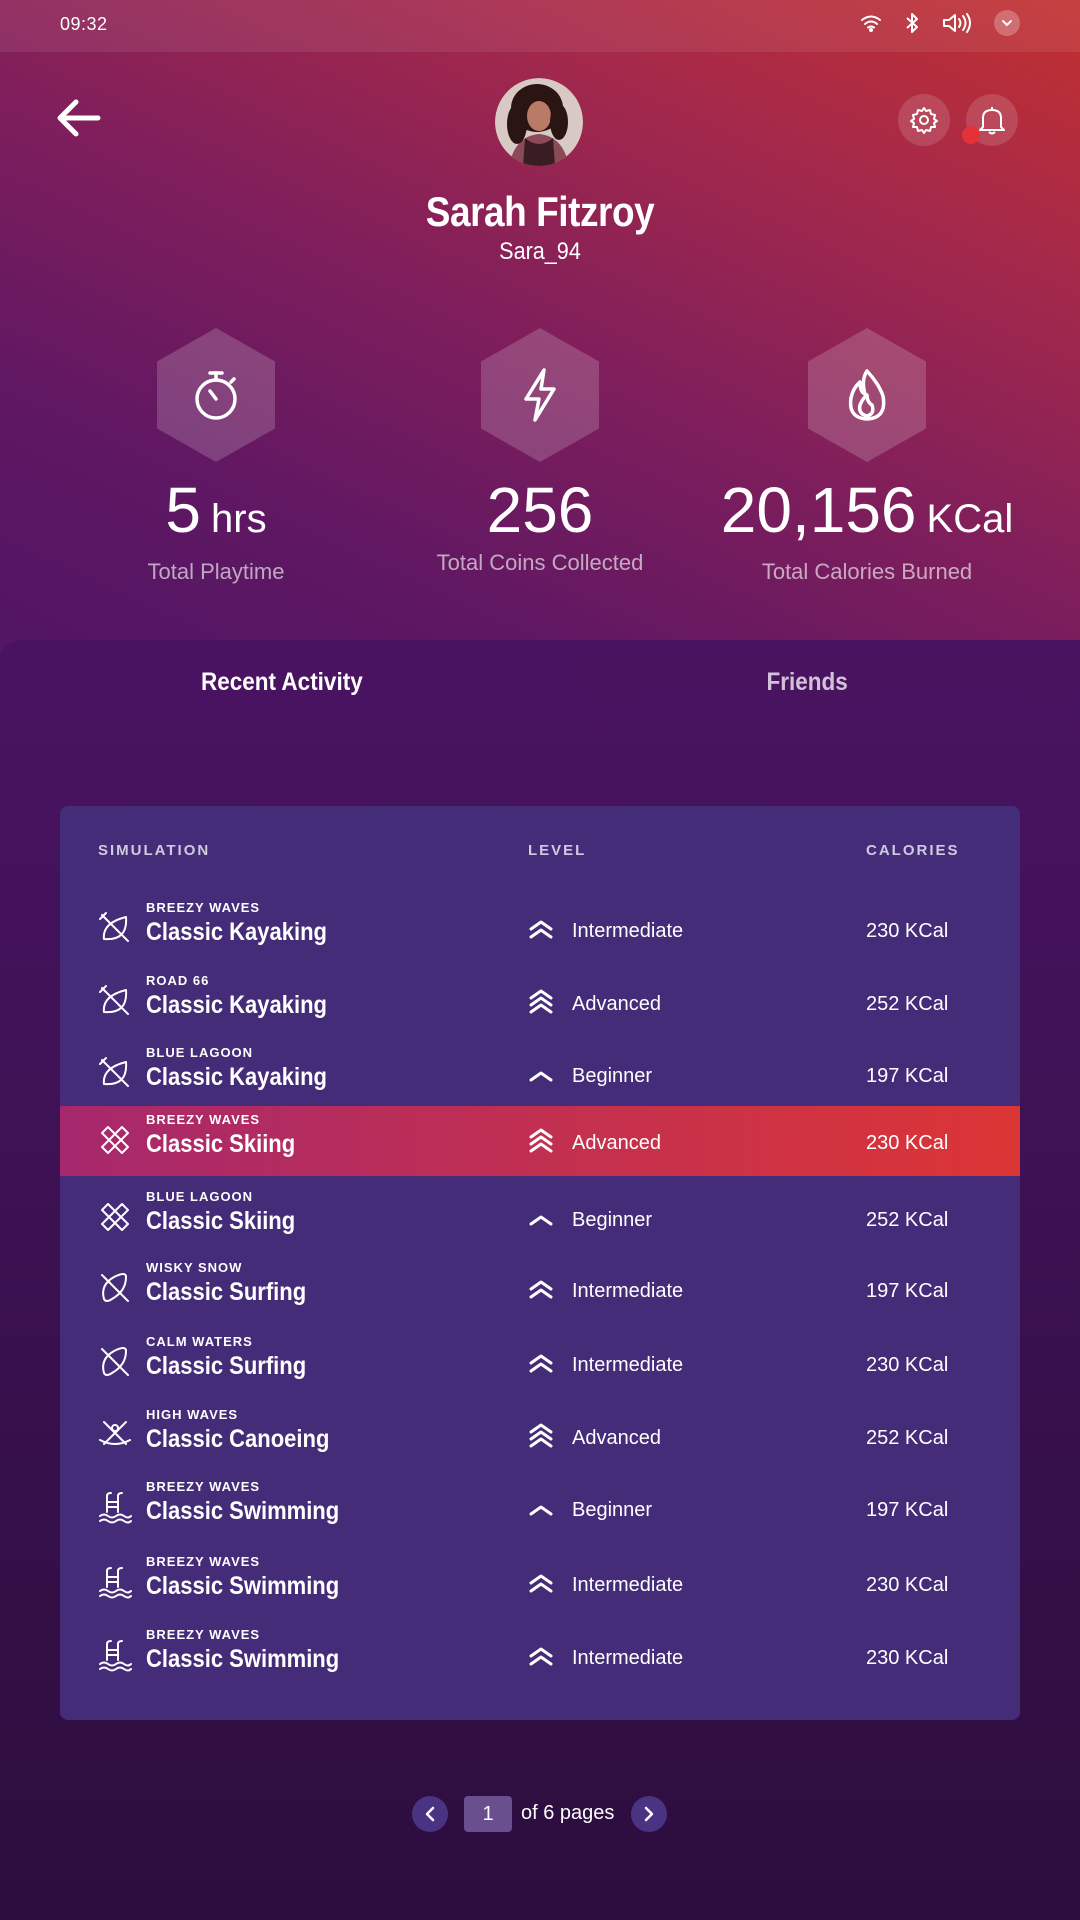  Describe the element at coordinates (540, 395) in the screenshot. I see `lightning-icon` at that location.